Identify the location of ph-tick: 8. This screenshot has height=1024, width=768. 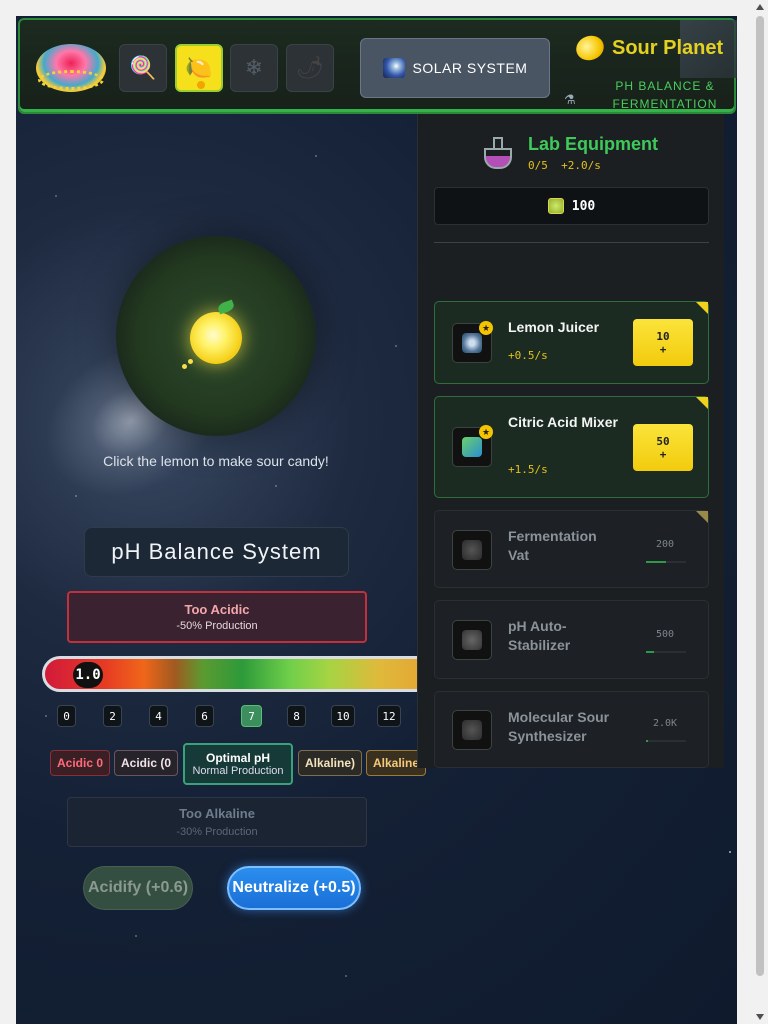
(296, 716).